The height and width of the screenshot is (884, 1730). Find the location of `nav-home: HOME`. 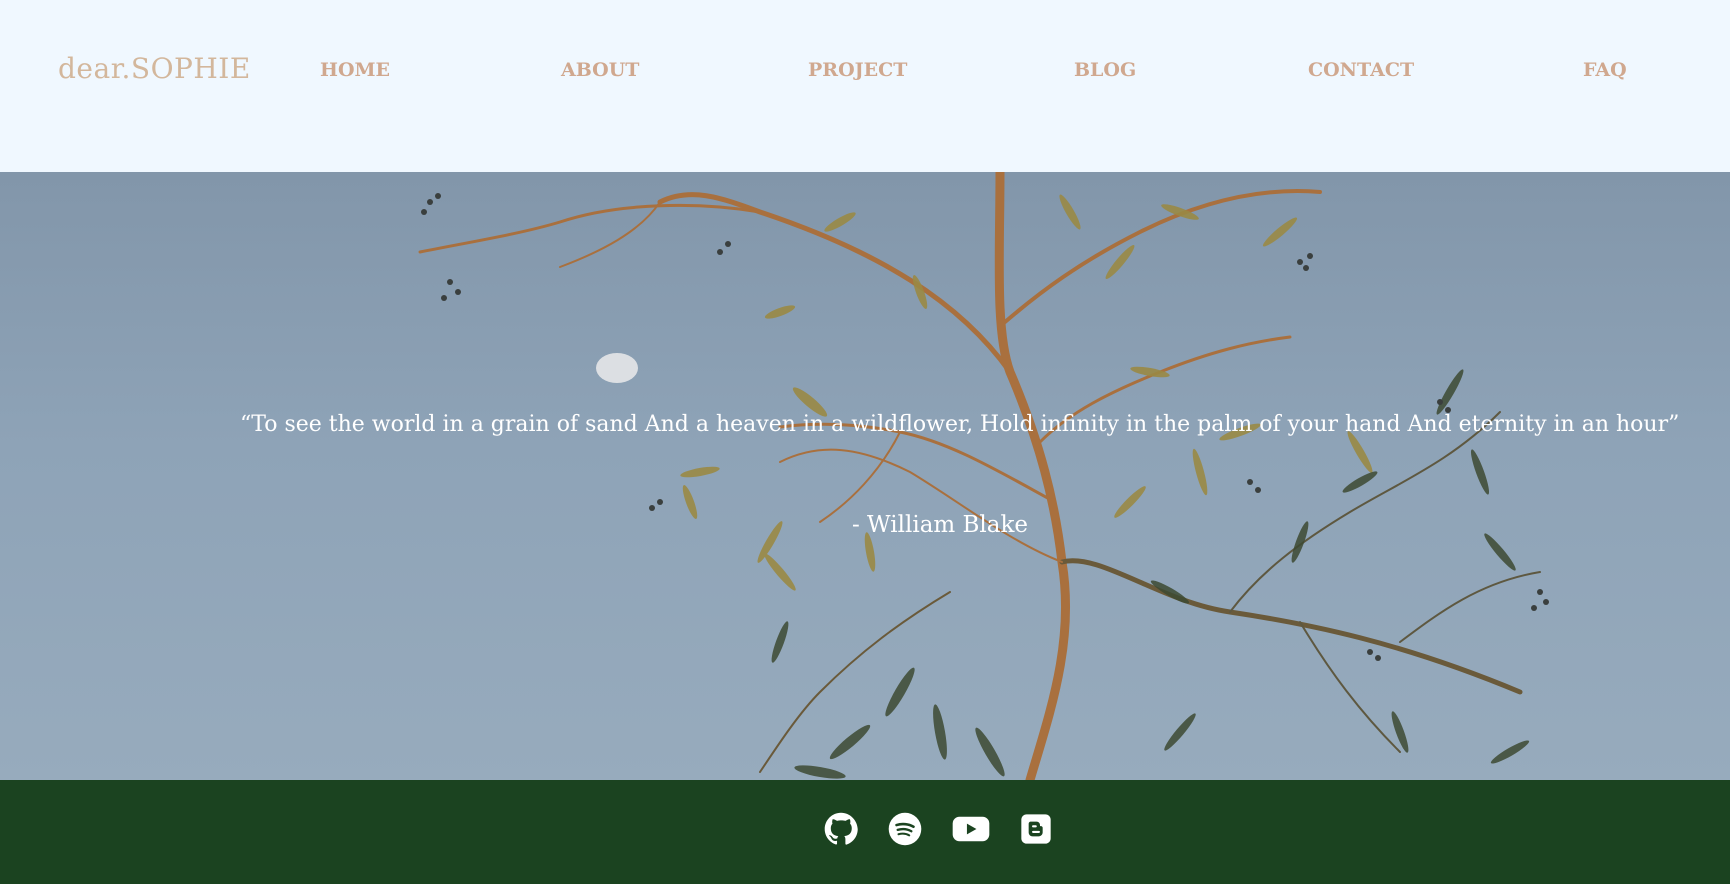

nav-home: HOME is located at coordinates (355, 70).